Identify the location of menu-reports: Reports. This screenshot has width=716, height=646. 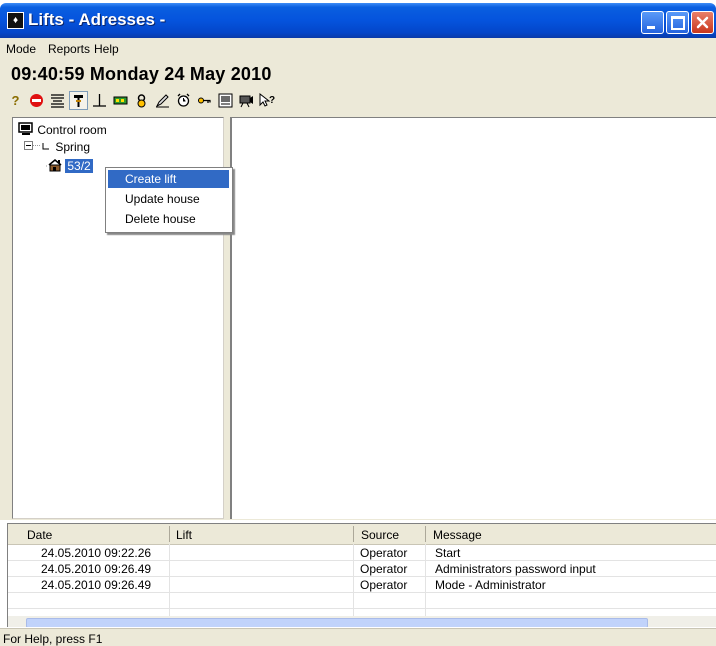
(69, 49).